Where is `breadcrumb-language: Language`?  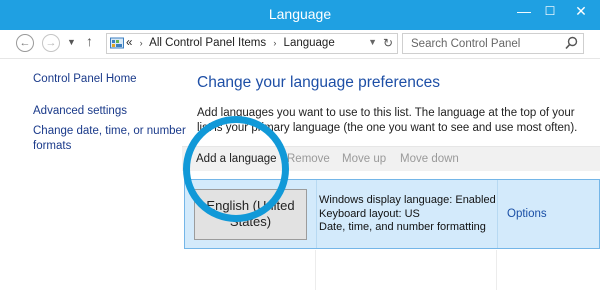
breadcrumb-language: Language is located at coordinates (309, 43).